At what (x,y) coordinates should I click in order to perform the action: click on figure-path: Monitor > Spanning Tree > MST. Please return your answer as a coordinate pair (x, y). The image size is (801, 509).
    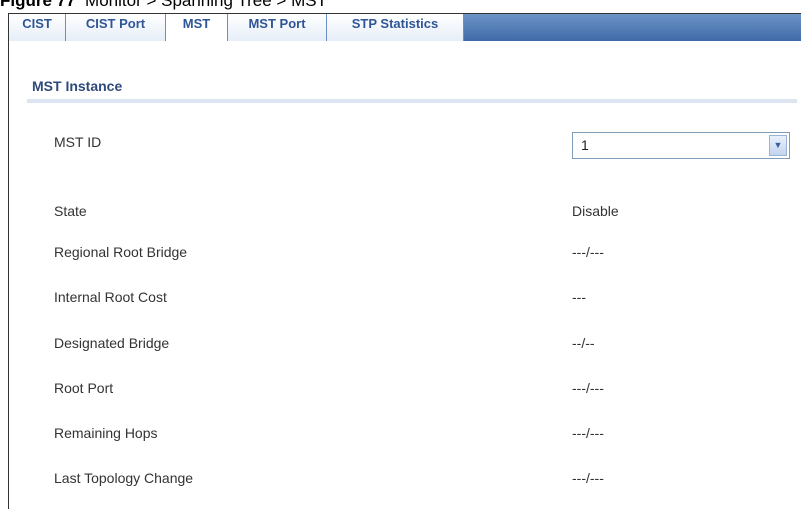
    Looking at the image, I should click on (206, 5).